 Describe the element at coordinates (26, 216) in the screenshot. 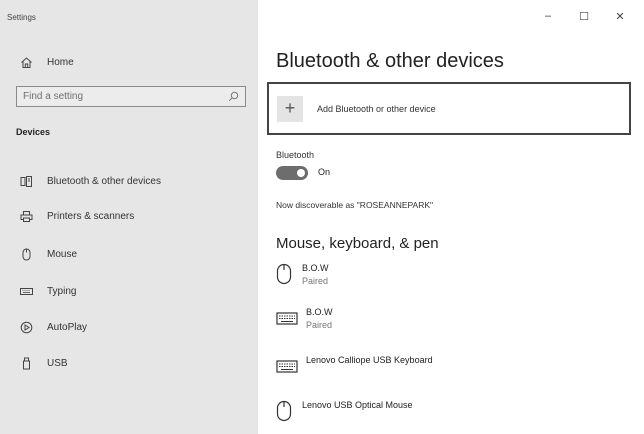

I see `printer-icon` at that location.